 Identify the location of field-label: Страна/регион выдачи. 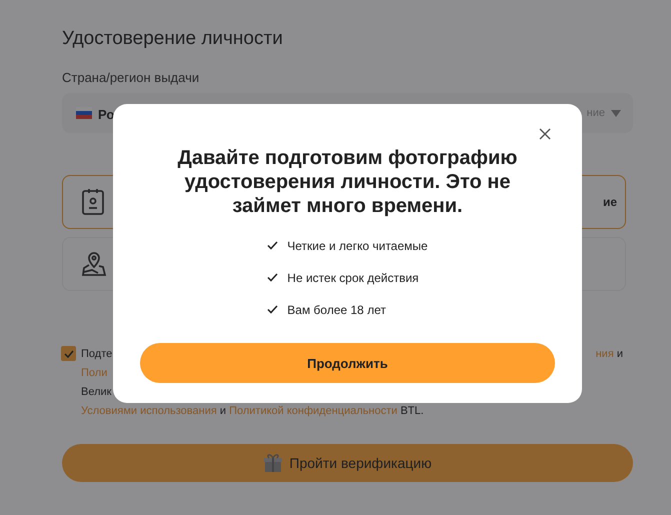
(131, 77).